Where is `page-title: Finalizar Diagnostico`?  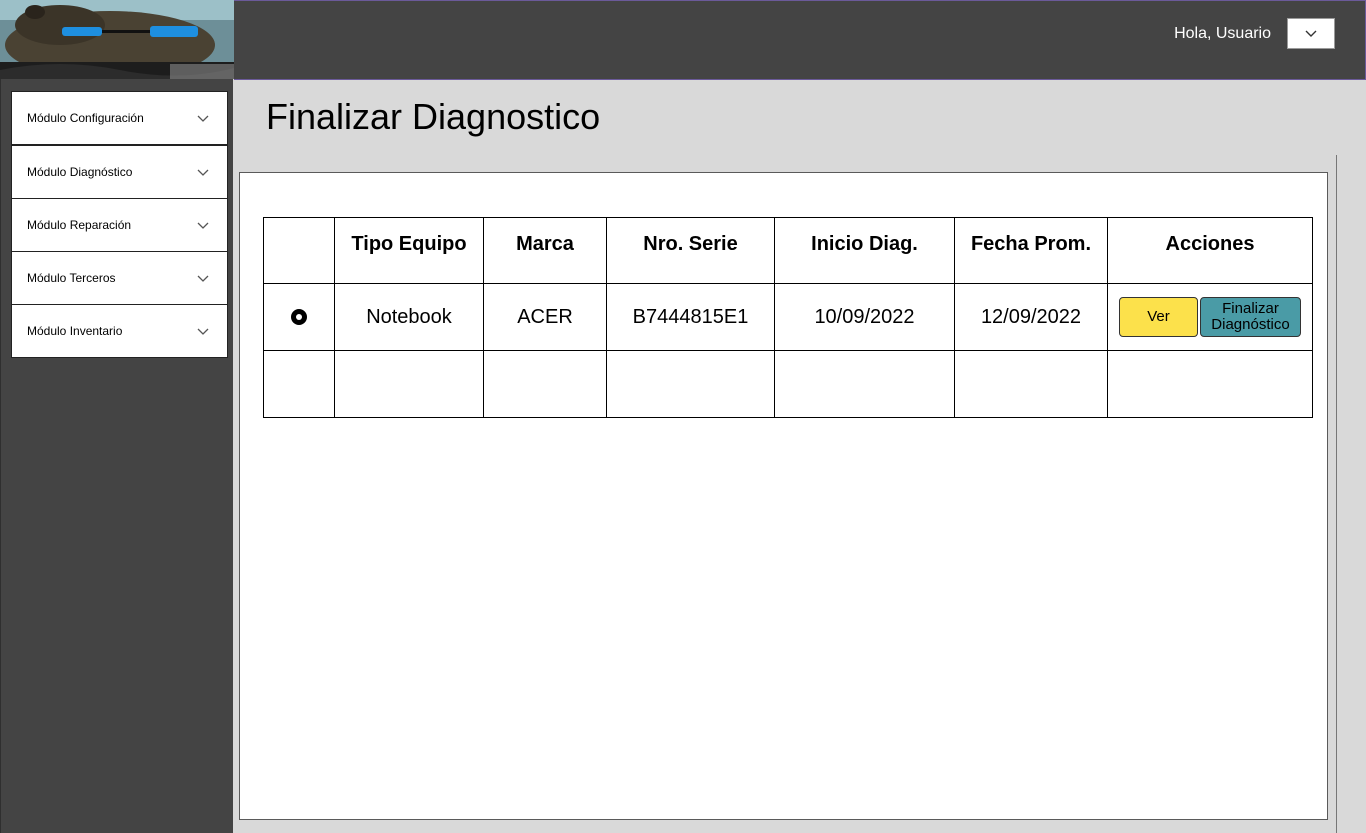 page-title: Finalizar Diagnostico is located at coordinates (433, 116).